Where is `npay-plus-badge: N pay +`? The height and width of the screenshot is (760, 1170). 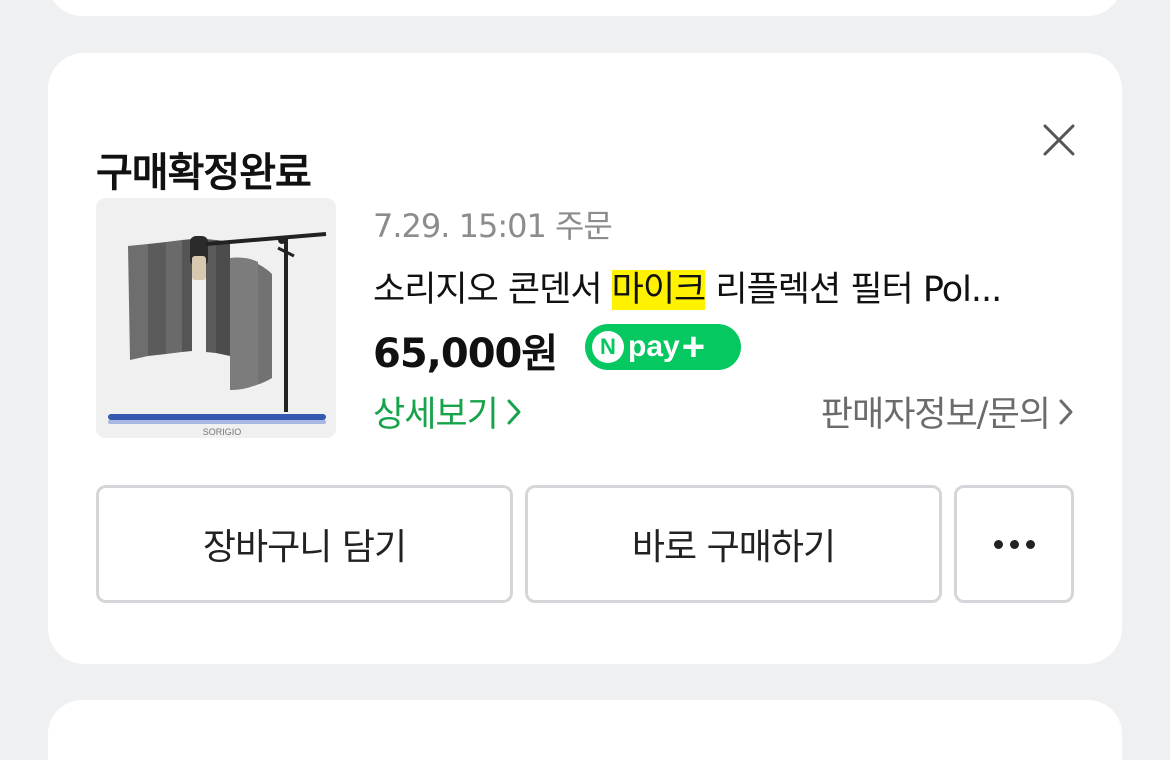 npay-plus-badge: N pay + is located at coordinates (663, 347).